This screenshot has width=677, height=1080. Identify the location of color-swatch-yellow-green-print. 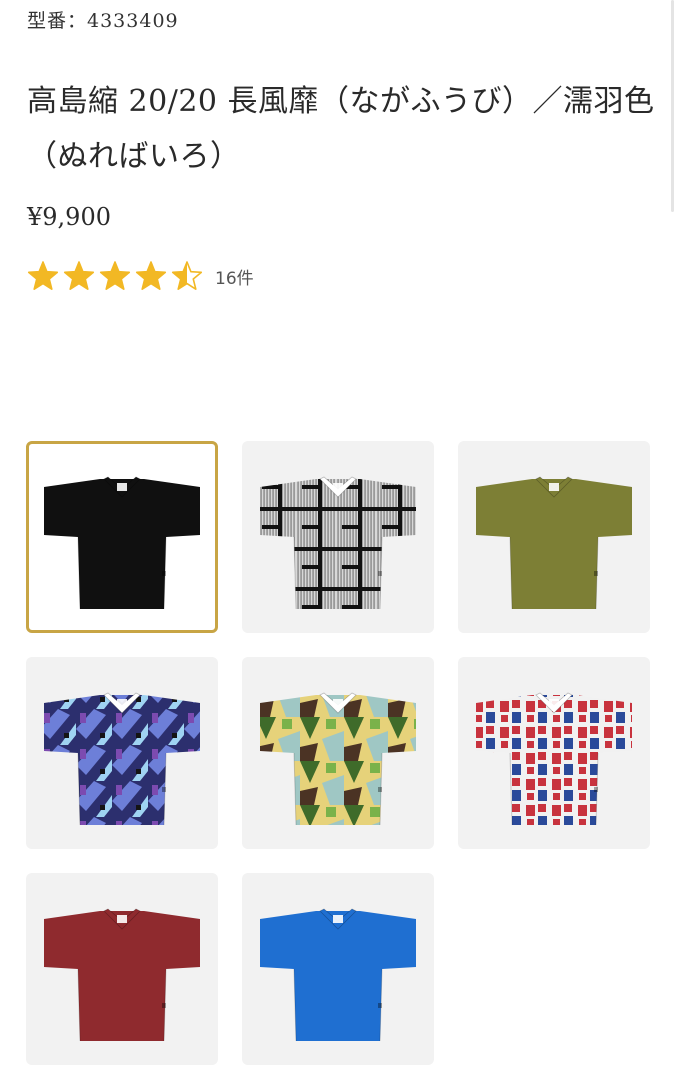
(338, 753).